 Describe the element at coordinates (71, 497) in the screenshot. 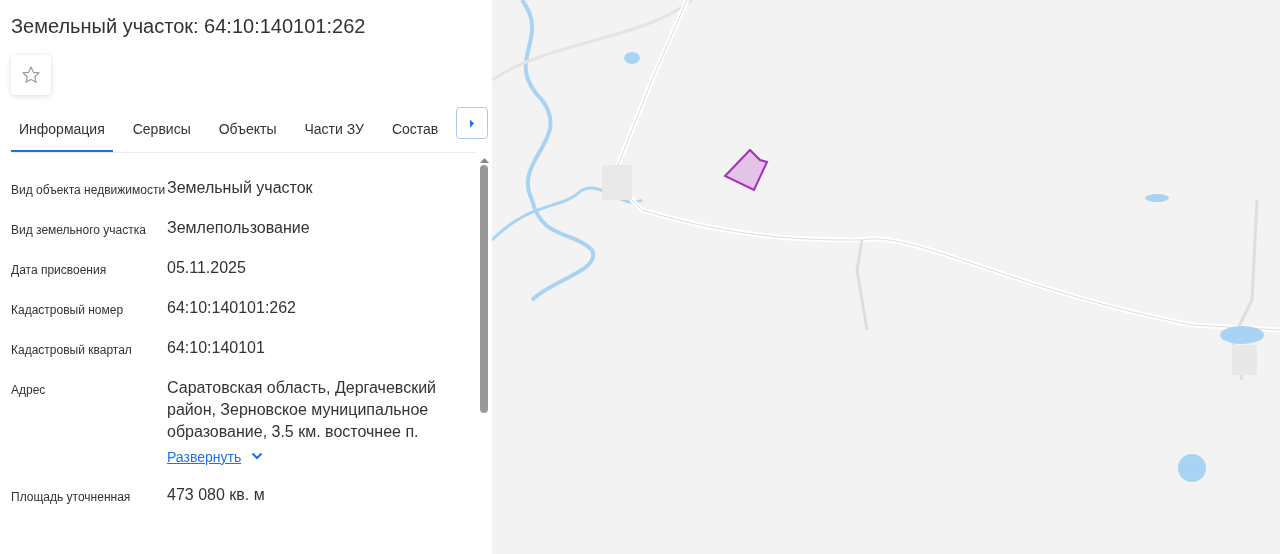

I see `field-label: Площадь уточненная` at that location.